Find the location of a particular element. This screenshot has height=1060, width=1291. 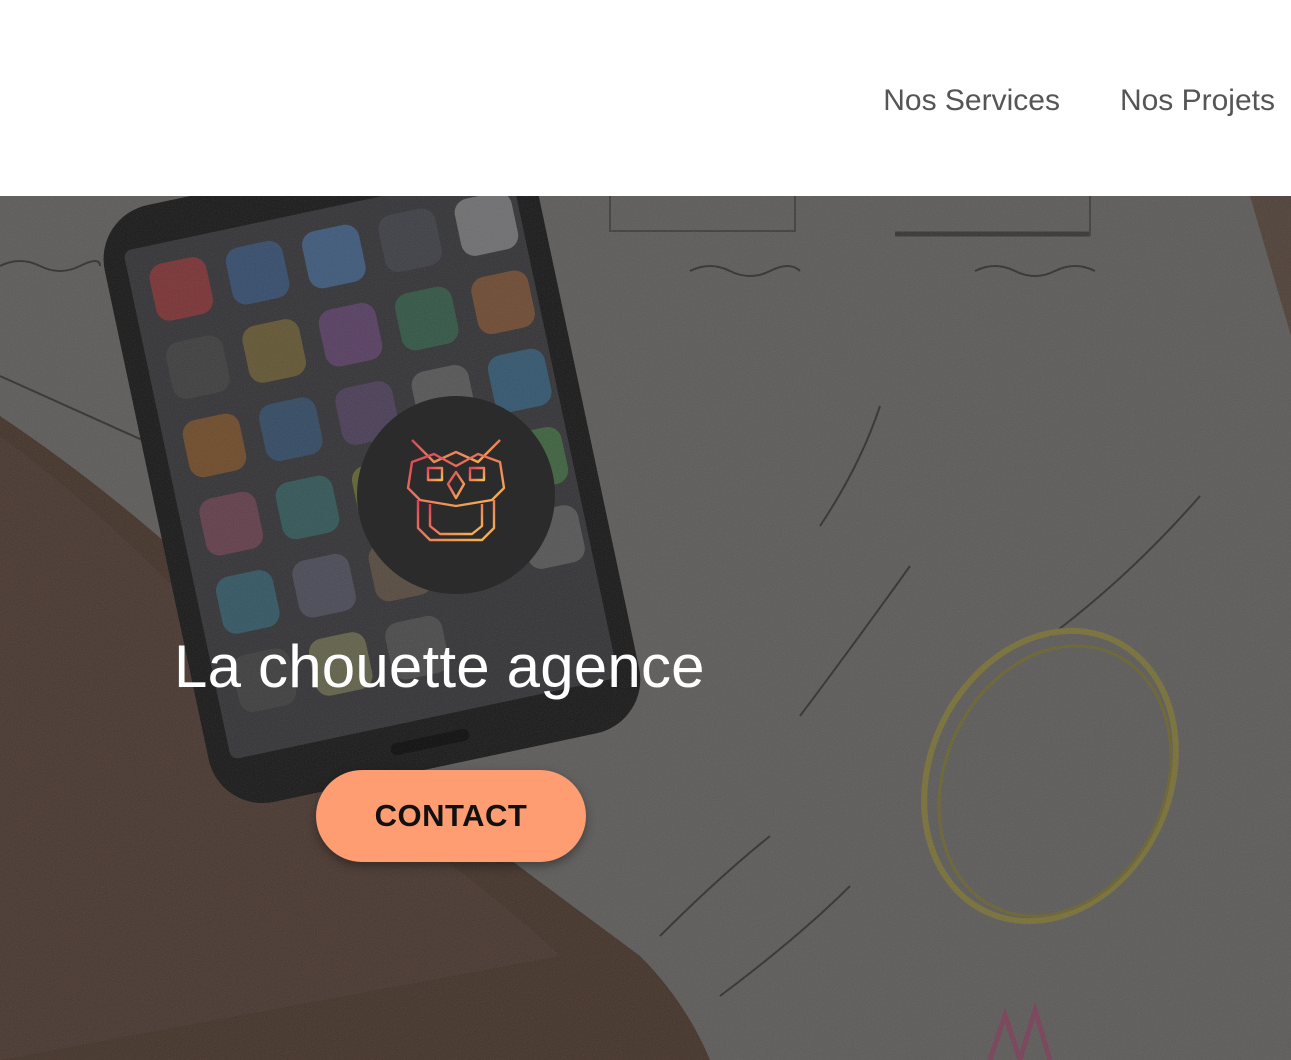

hero-title: La chouette agence is located at coordinates (439, 666).